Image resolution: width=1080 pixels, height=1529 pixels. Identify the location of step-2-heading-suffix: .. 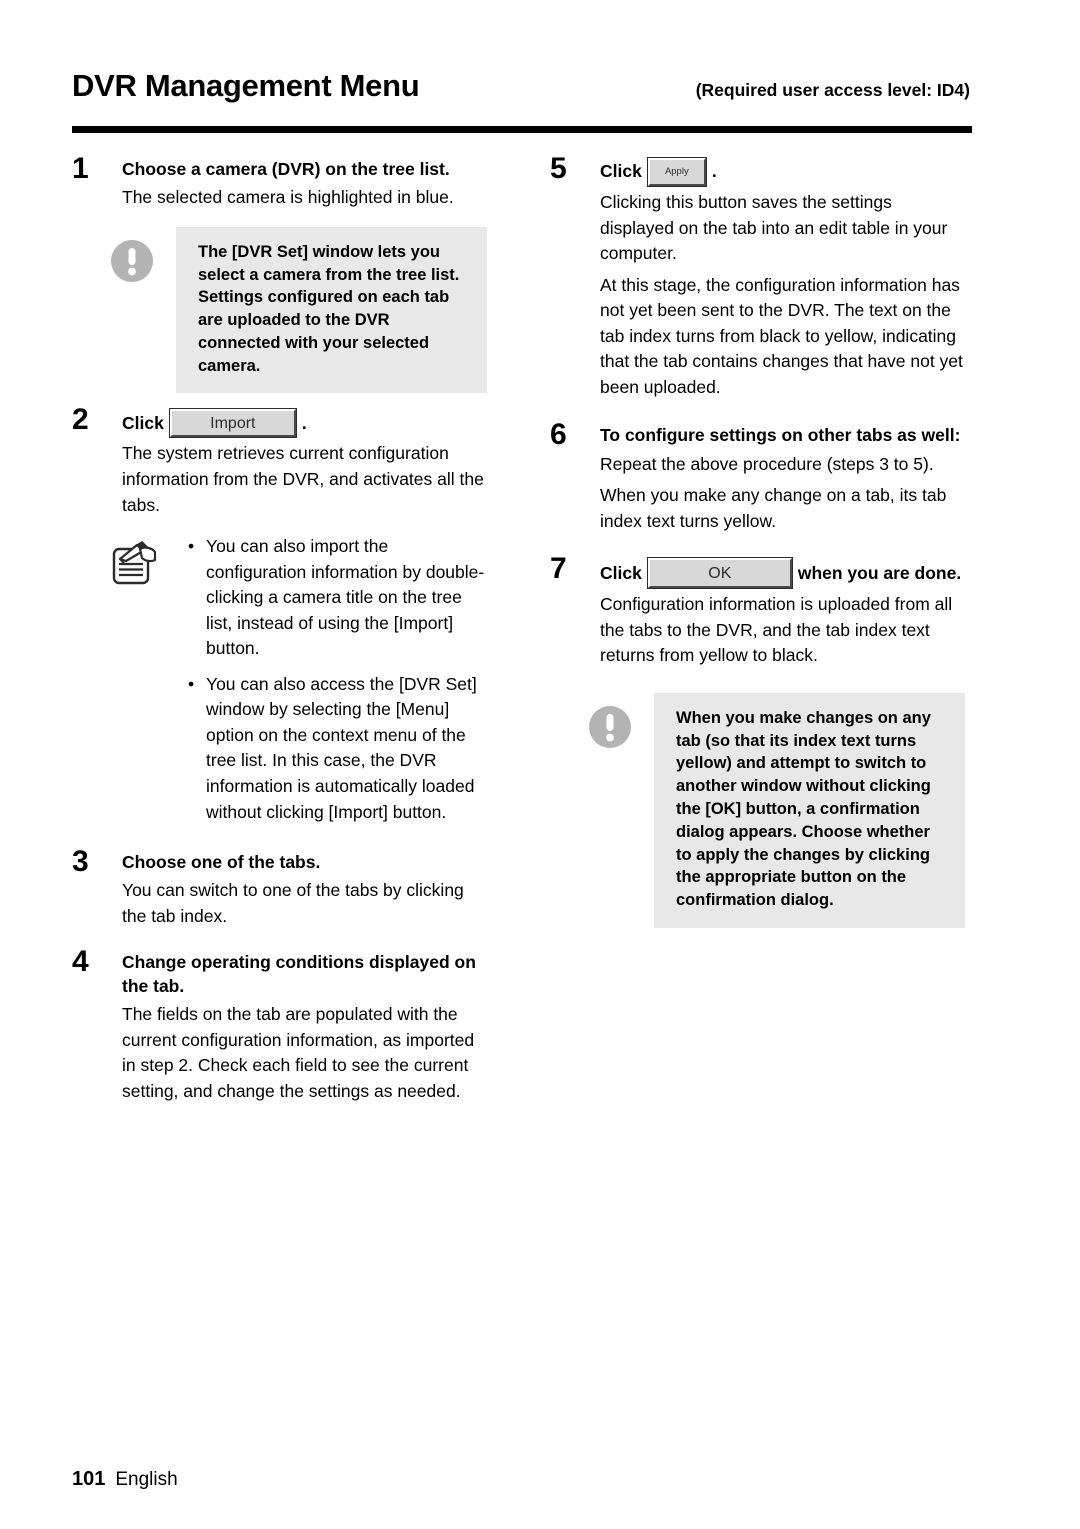
(304, 422).